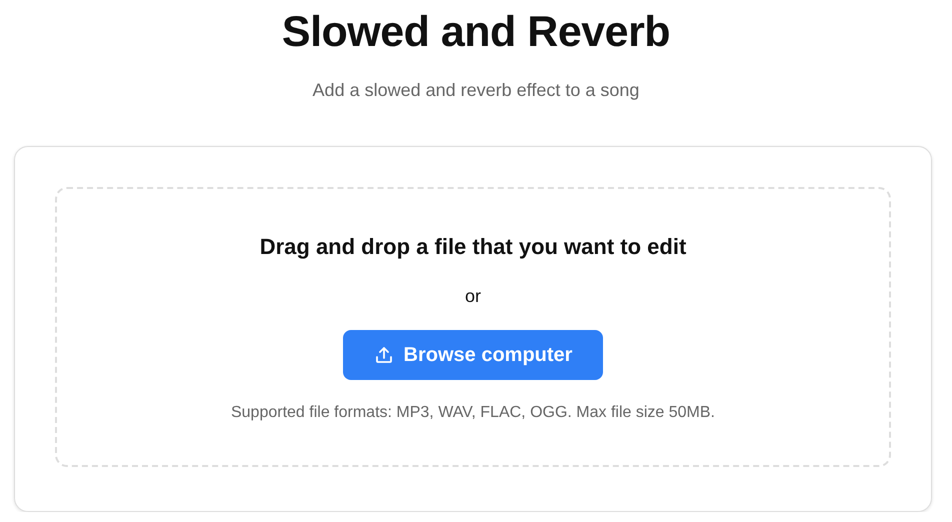 The height and width of the screenshot is (522, 952). What do you see at coordinates (473, 247) in the screenshot?
I see `drop-heading: Drag and drop a file that you want to edit` at bounding box center [473, 247].